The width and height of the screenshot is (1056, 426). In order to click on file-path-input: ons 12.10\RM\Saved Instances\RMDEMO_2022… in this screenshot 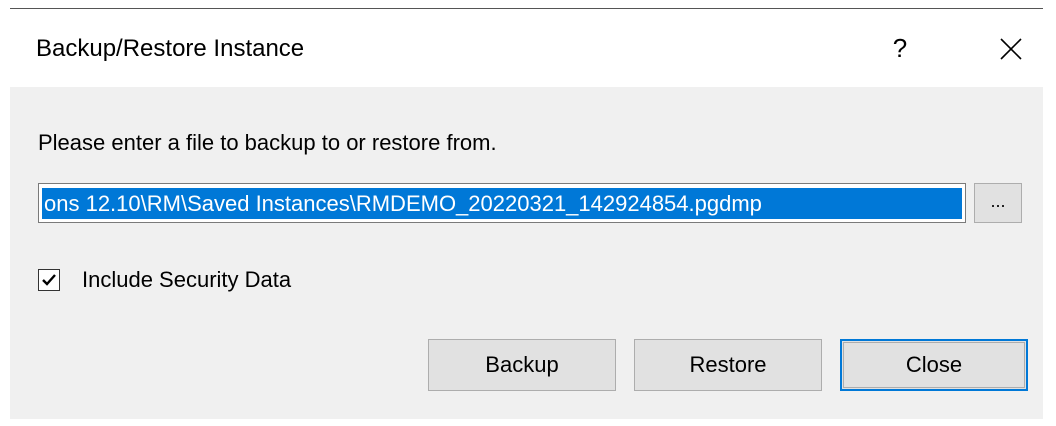, I will do `click(502, 203)`.